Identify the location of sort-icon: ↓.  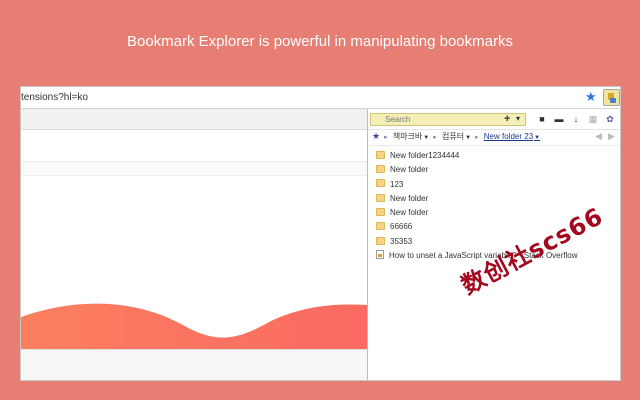
(576, 119).